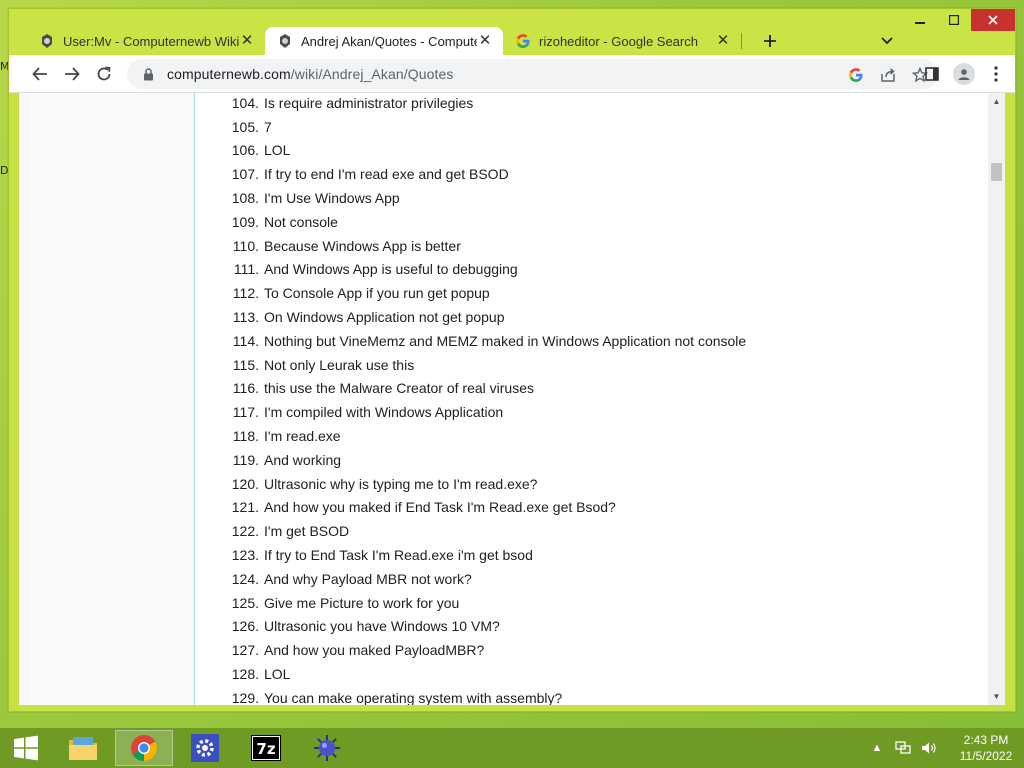 This screenshot has height=768, width=1024. Describe the element at coordinates (83, 748) in the screenshot. I see `taskbar-file-explorer` at that location.